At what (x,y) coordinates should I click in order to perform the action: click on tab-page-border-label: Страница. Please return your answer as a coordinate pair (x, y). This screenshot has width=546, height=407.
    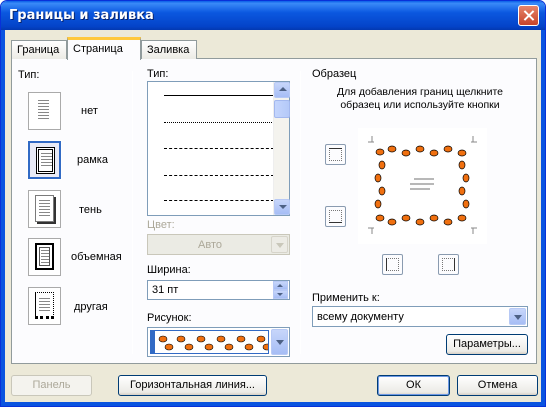
    Looking at the image, I should click on (98, 49).